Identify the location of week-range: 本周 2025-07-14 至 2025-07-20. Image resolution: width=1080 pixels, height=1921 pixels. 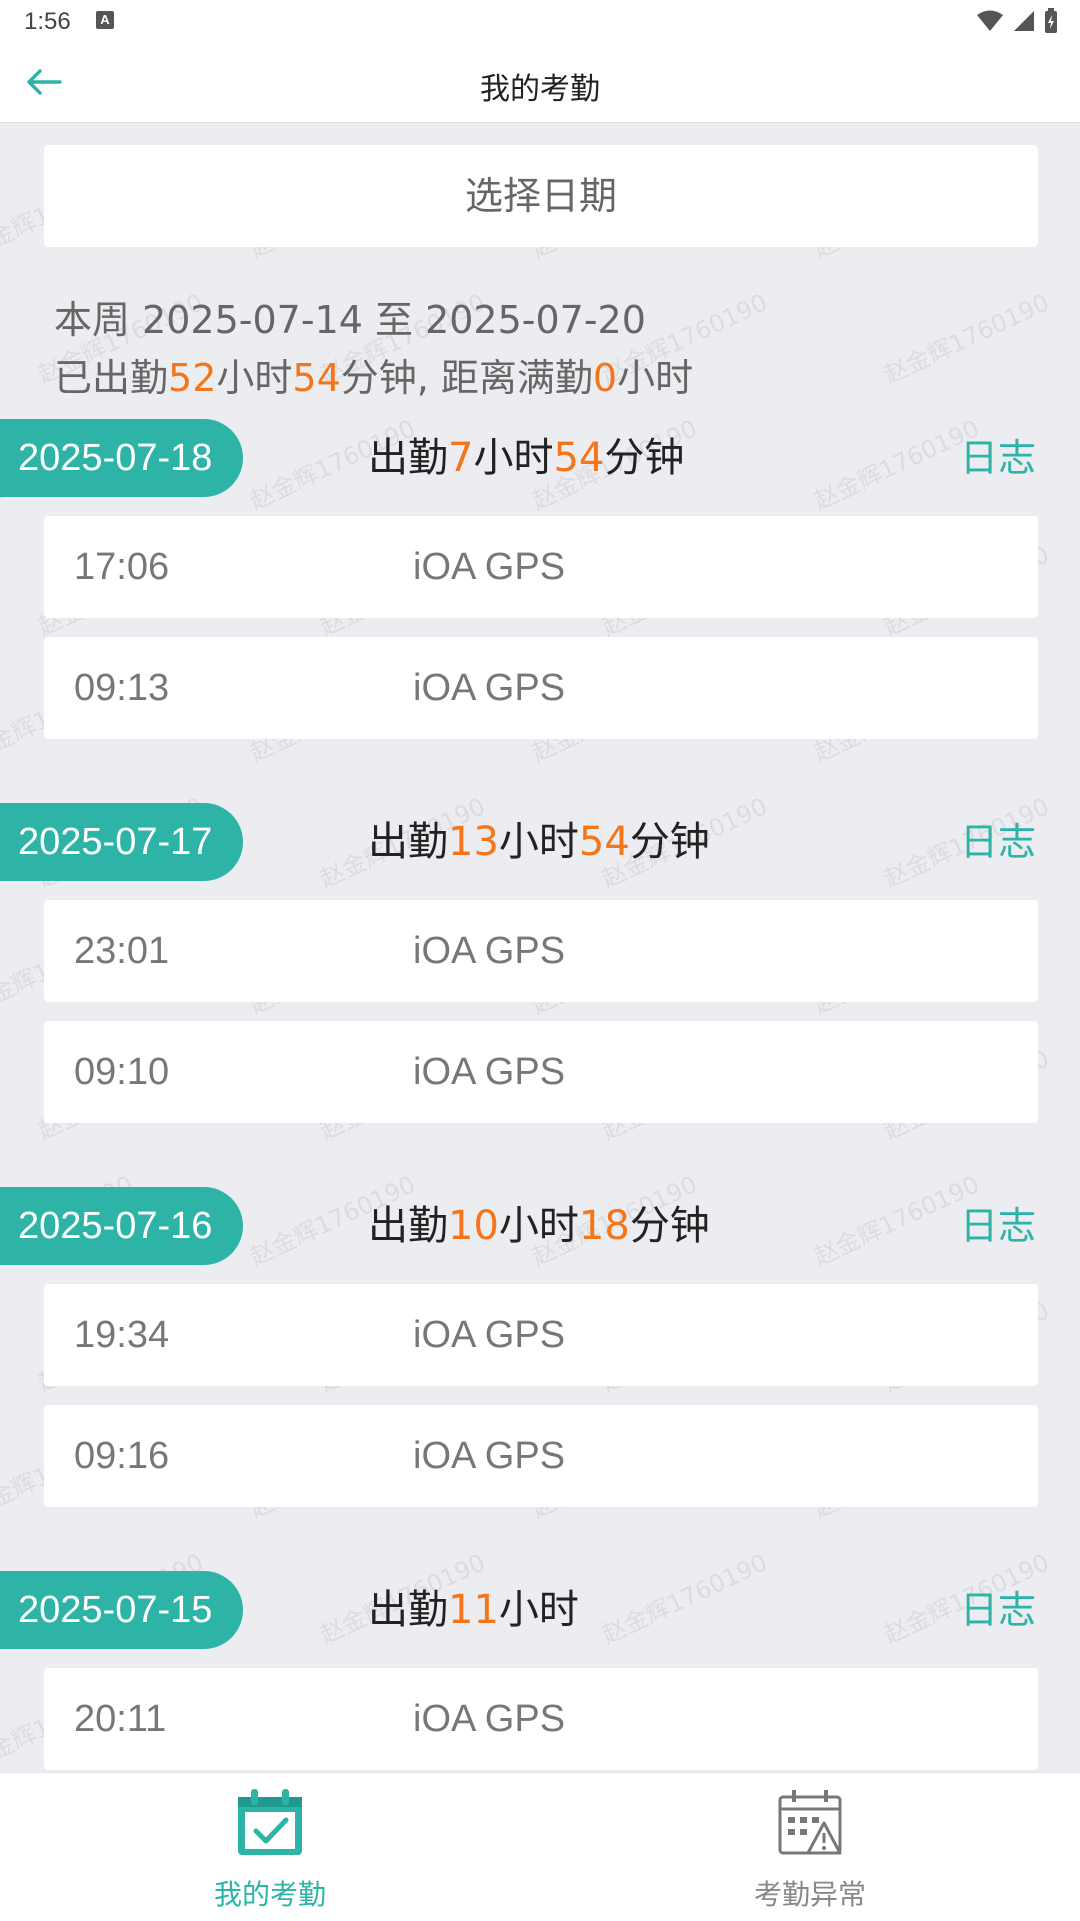
(350, 320).